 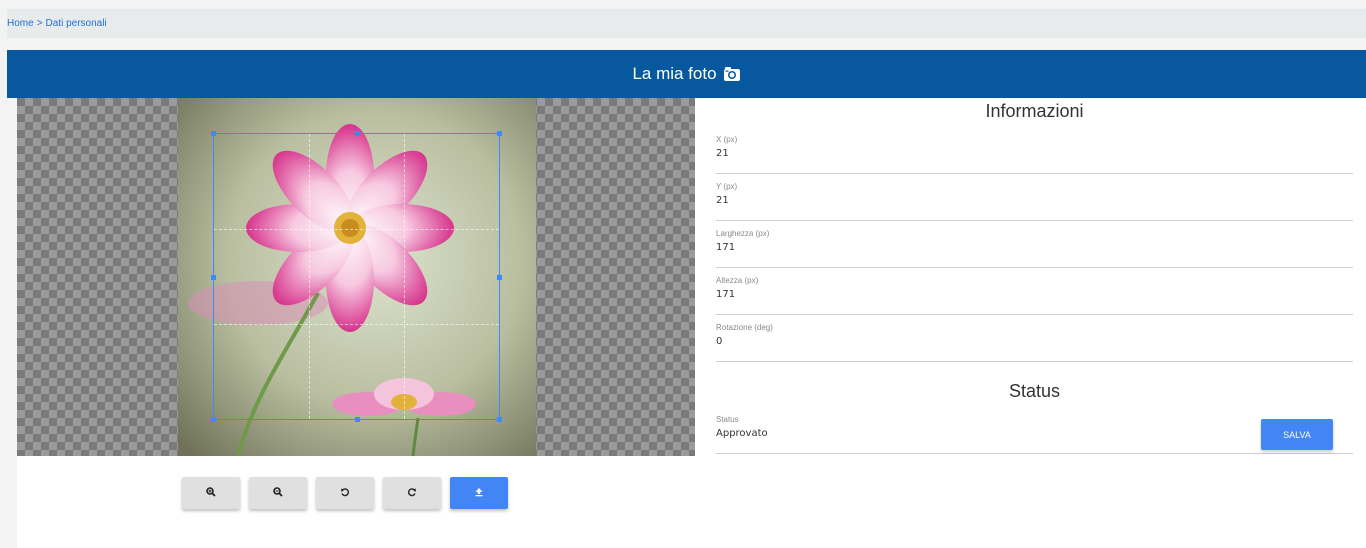 What do you see at coordinates (727, 186) in the screenshot?
I see `y-field-label: Y (px)` at bounding box center [727, 186].